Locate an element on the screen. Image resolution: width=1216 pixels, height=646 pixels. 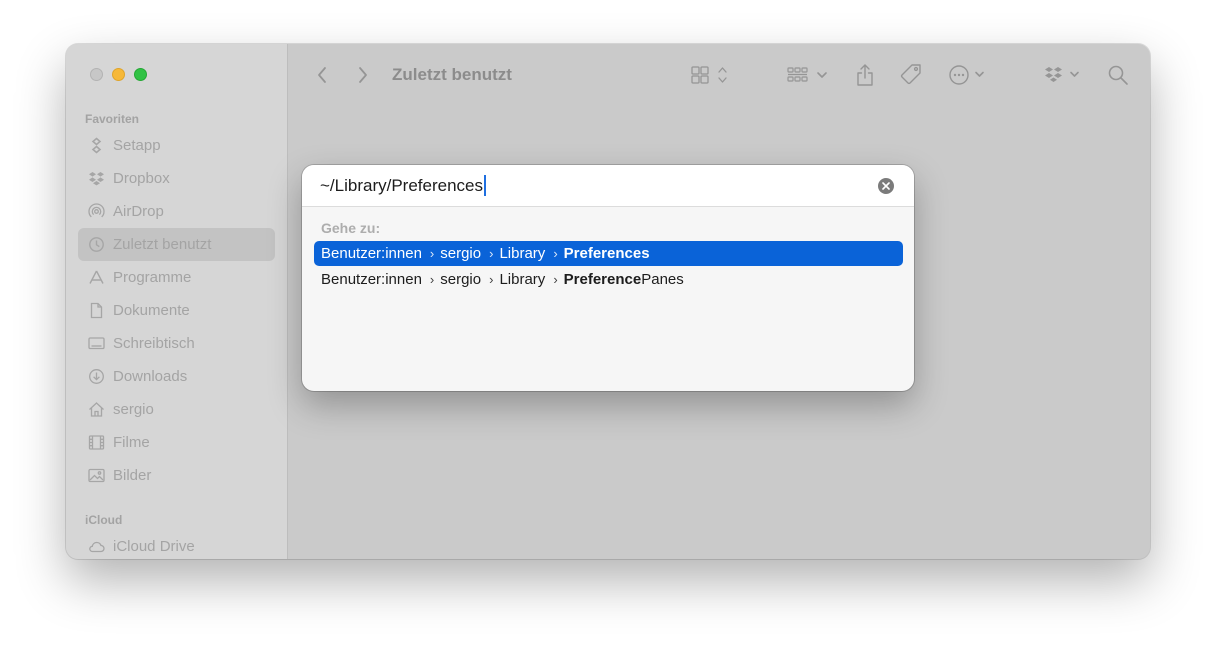
sidebar-item-applications: Programme is located at coordinates (176, 277).